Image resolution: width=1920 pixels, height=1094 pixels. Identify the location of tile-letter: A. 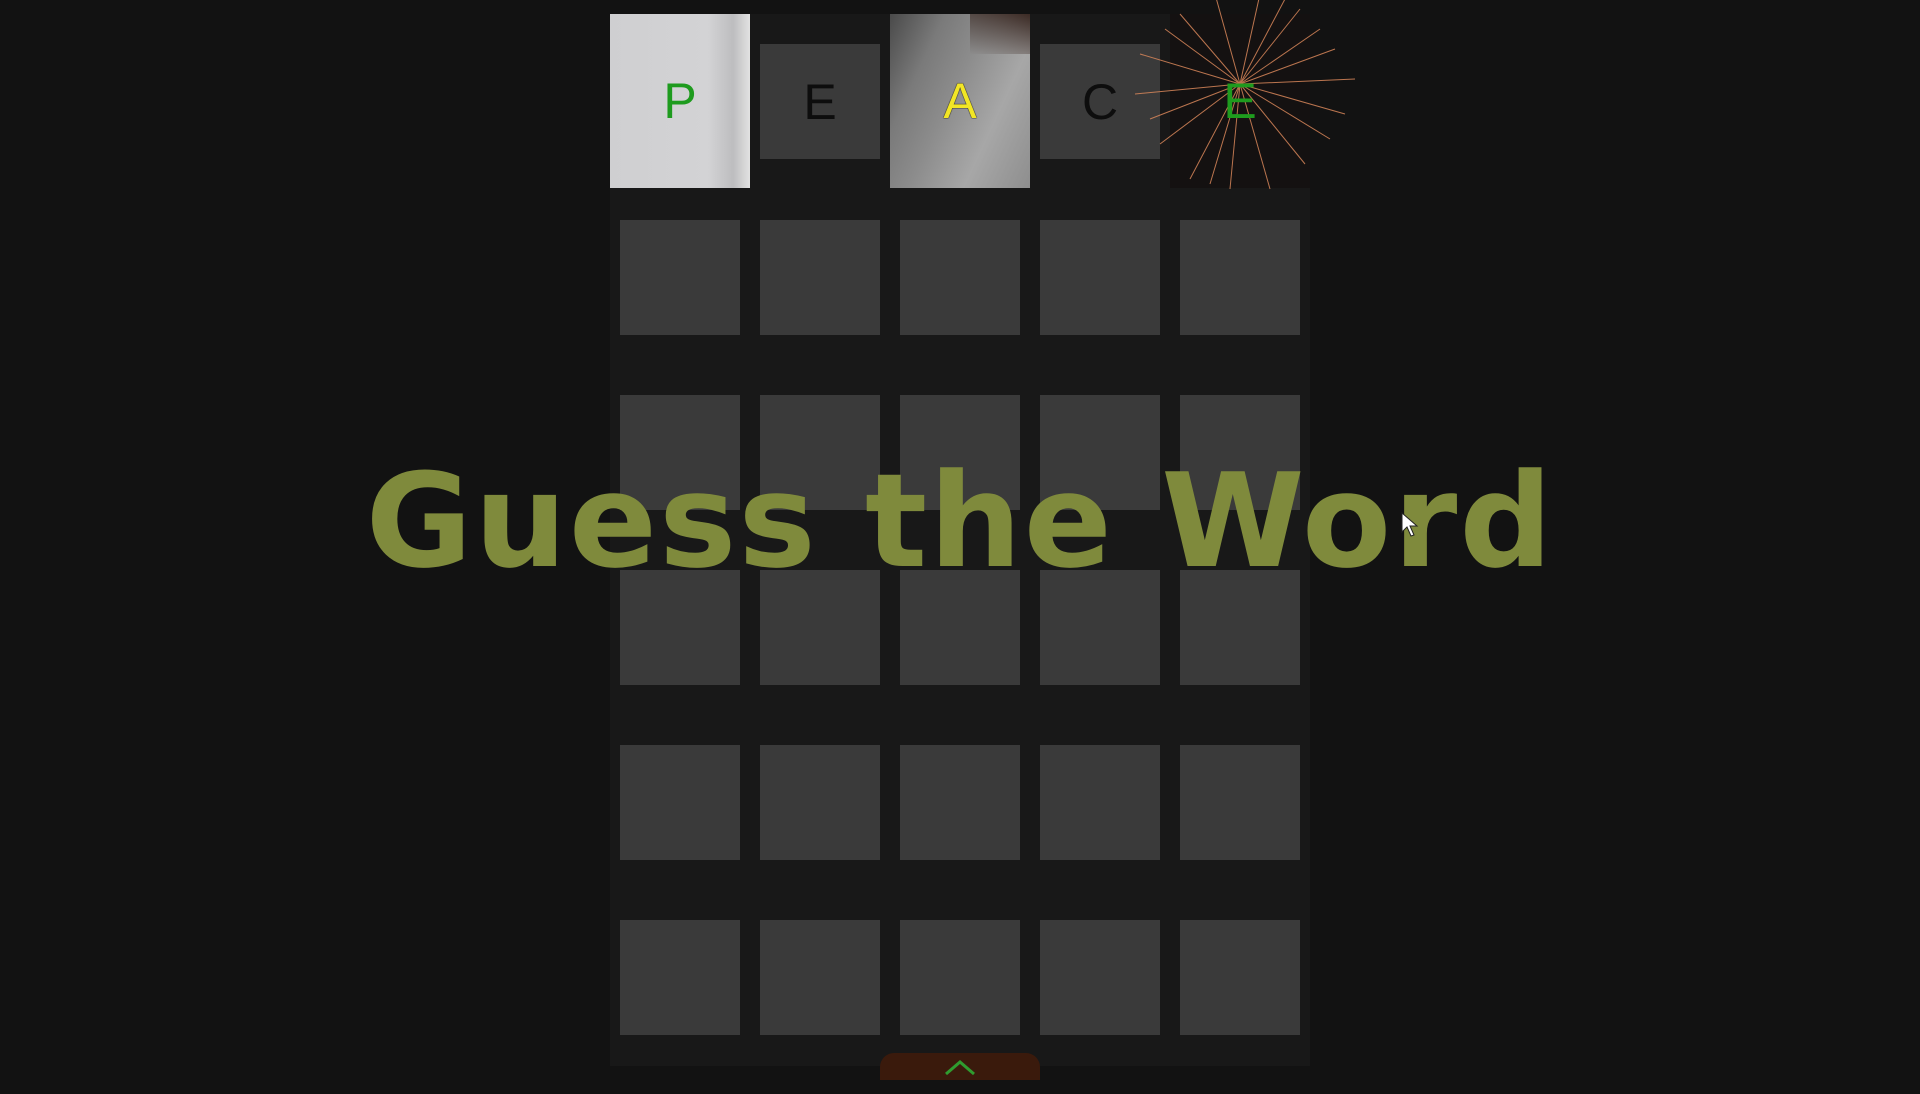
(960, 101).